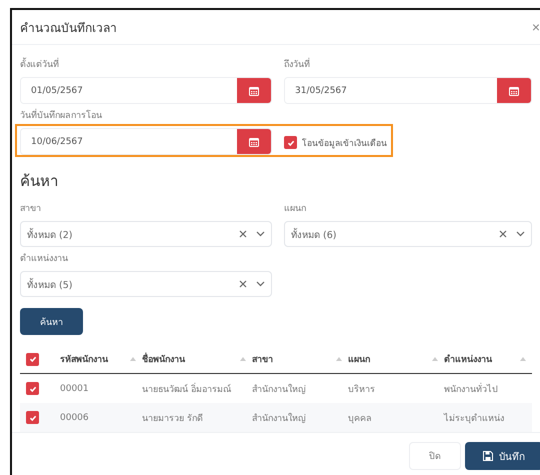 The height and width of the screenshot is (475, 540). Describe the element at coordinates (146, 141) in the screenshot. I see `date-field: 10/06/2567` at that location.